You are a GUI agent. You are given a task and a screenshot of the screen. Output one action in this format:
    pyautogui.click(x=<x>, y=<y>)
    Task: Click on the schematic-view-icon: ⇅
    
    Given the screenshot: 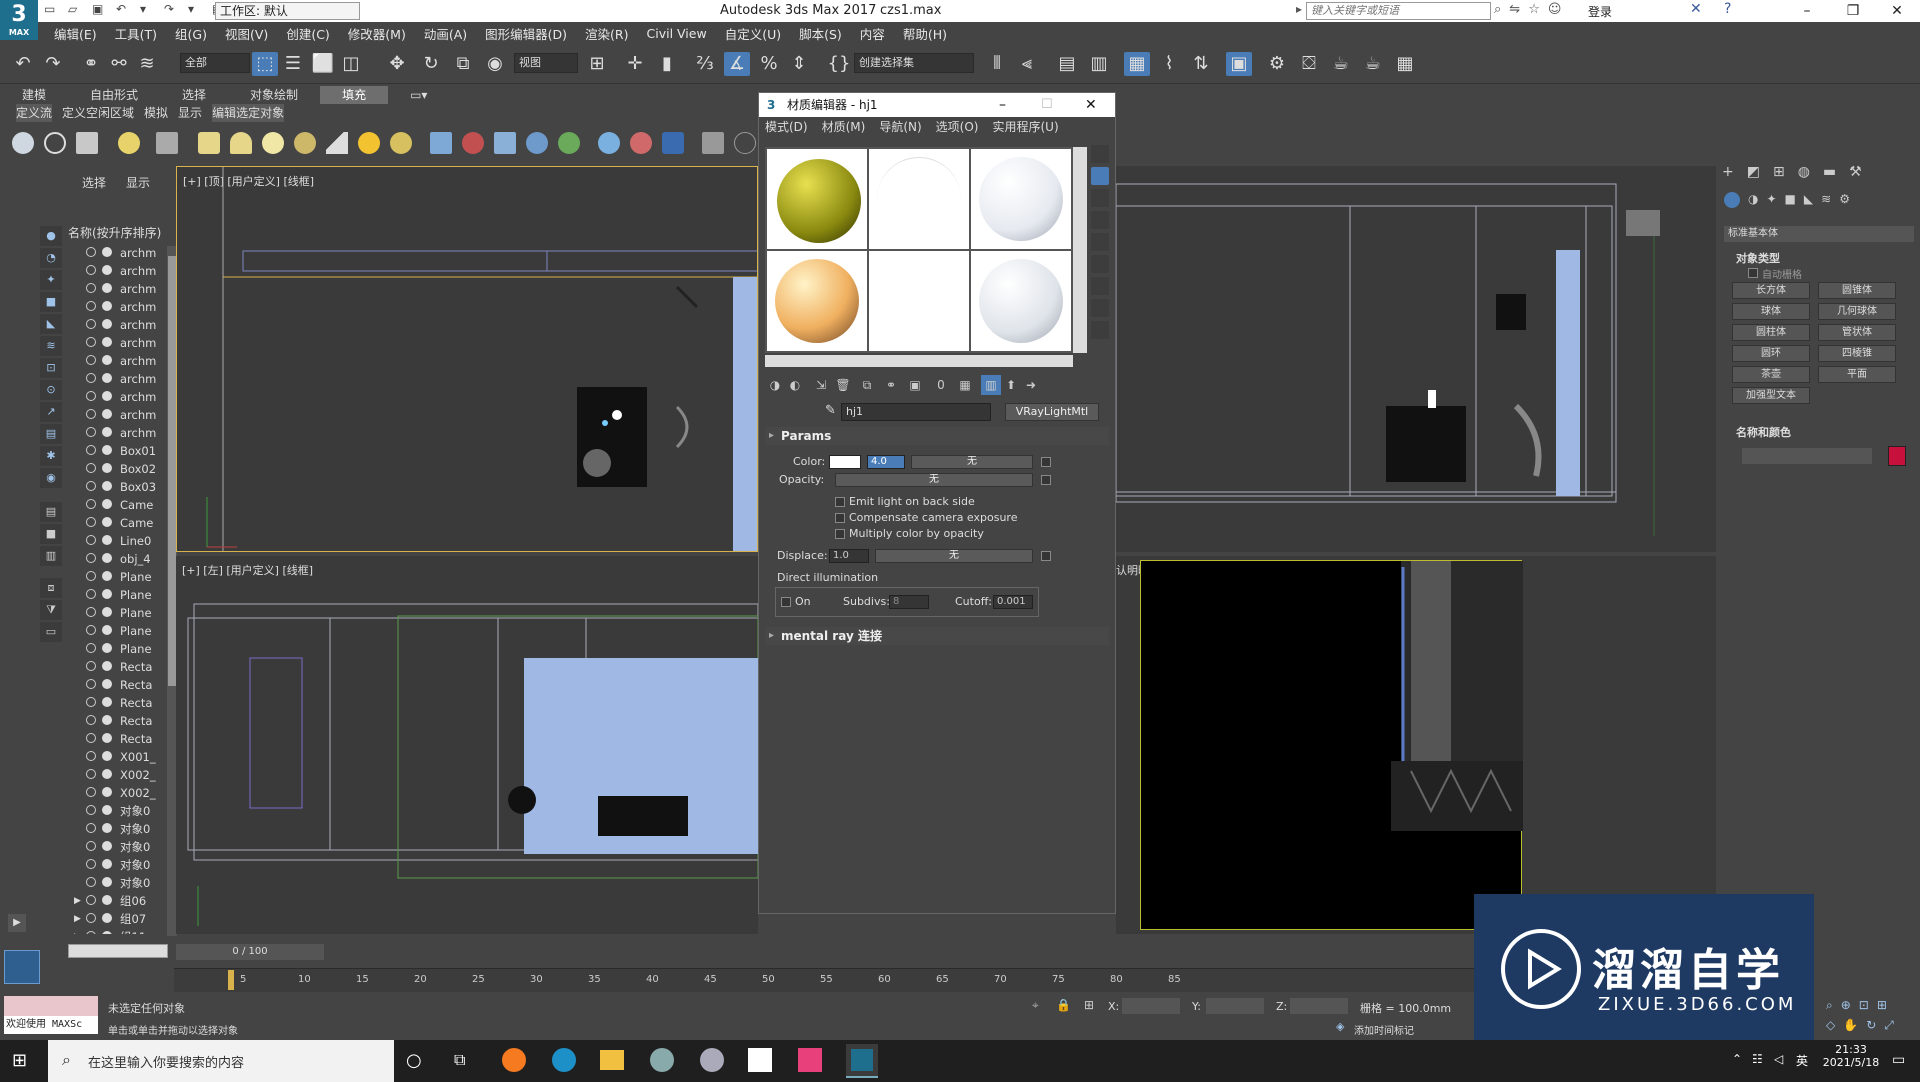 What is the action you would take?
    pyautogui.click(x=1201, y=64)
    